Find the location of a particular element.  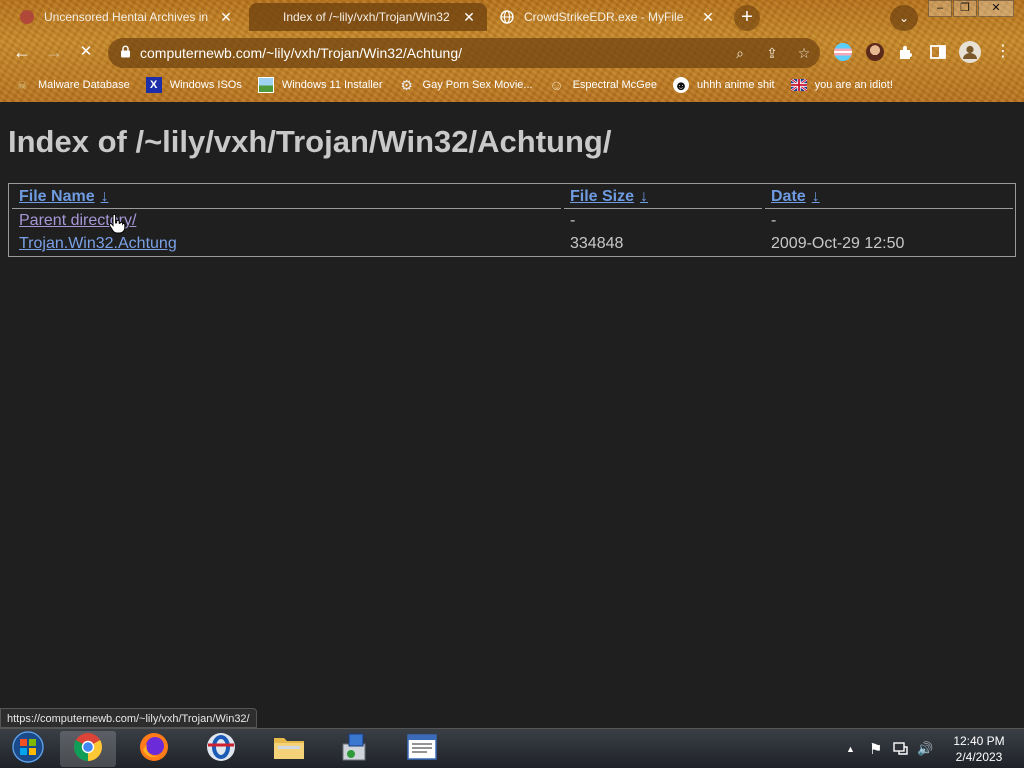

hand-cursor-icon is located at coordinates (117, 223).